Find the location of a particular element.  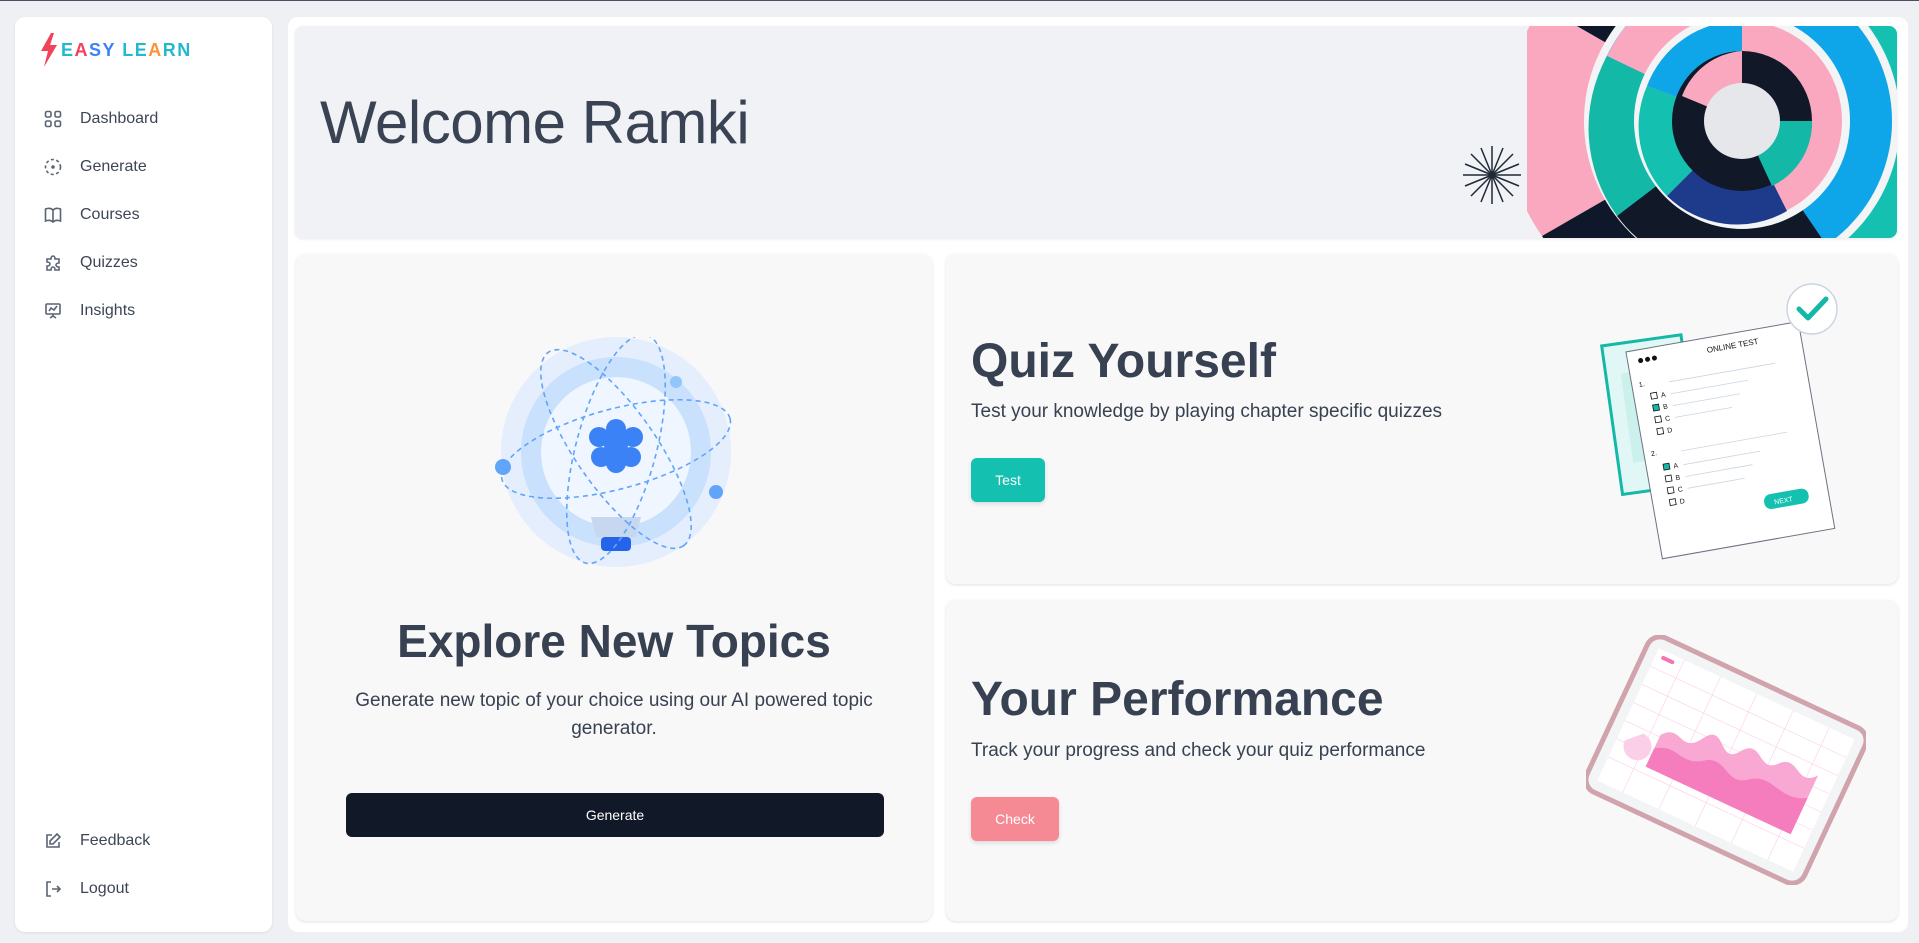

brand-logo: EASY LEARN is located at coordinates (115, 50).